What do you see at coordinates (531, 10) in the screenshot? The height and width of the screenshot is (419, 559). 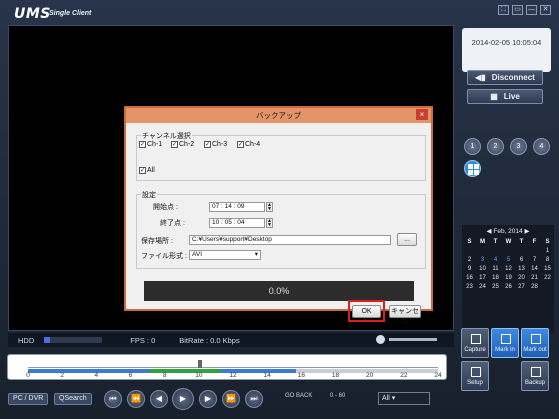 I see `minimize-icon: —` at bounding box center [531, 10].